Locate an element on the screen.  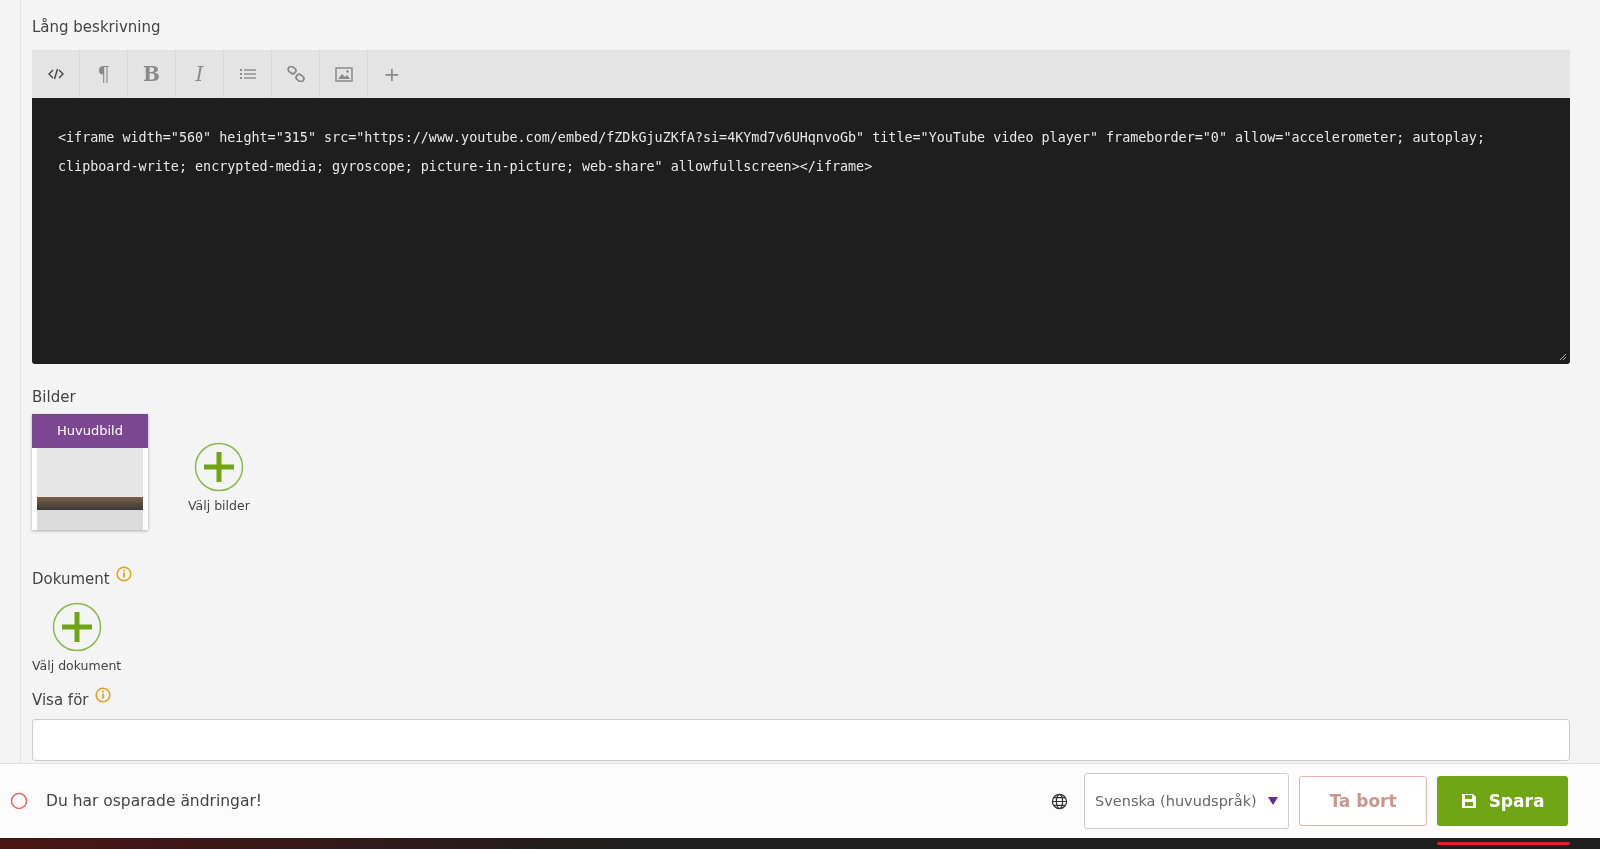
main-image-badge: Huvudbild is located at coordinates (90, 431).